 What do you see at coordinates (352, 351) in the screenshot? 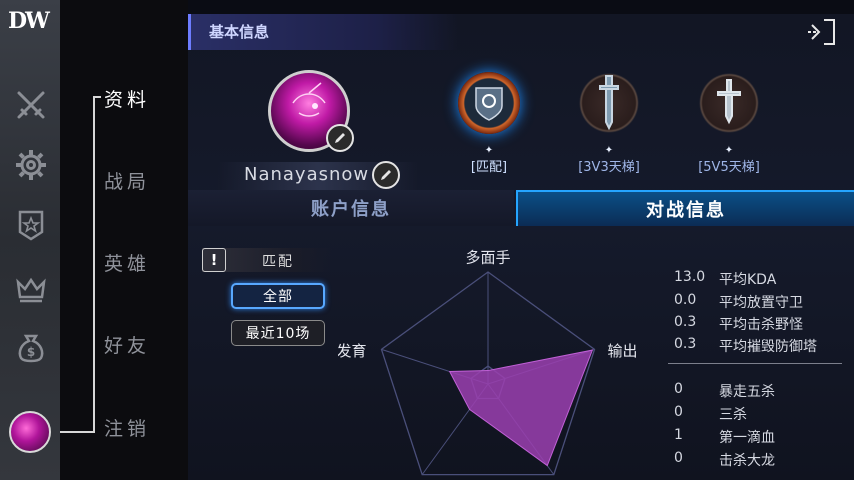
I see `radar-axis-label: 发育` at bounding box center [352, 351].